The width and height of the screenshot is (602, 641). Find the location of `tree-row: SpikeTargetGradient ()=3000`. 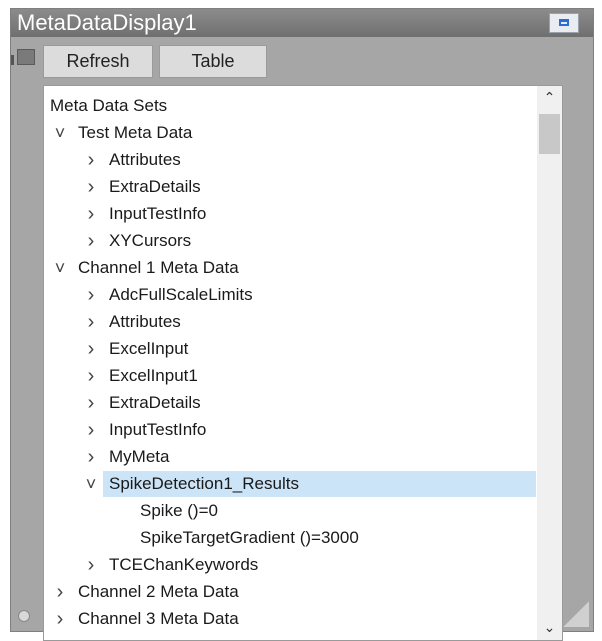

tree-row: SpikeTargetGradient ()=3000 is located at coordinates (290, 538).